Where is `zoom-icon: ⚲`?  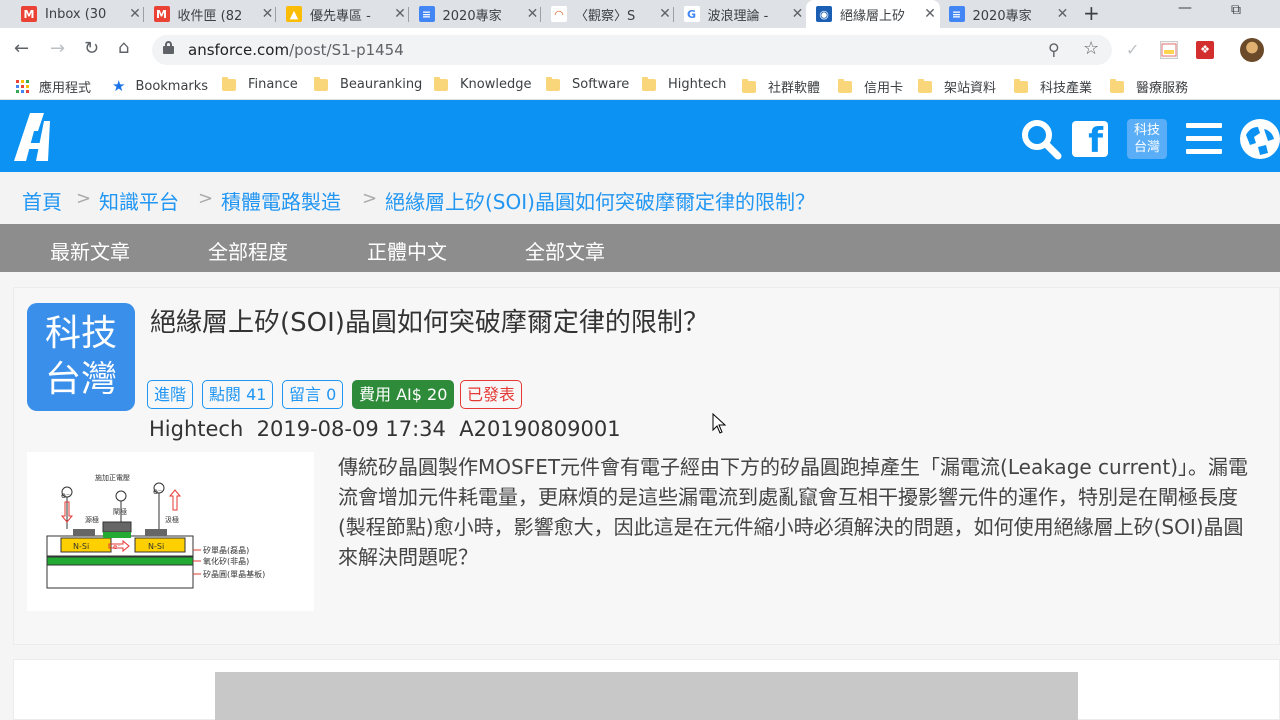 zoom-icon: ⚲ is located at coordinates (1054, 49).